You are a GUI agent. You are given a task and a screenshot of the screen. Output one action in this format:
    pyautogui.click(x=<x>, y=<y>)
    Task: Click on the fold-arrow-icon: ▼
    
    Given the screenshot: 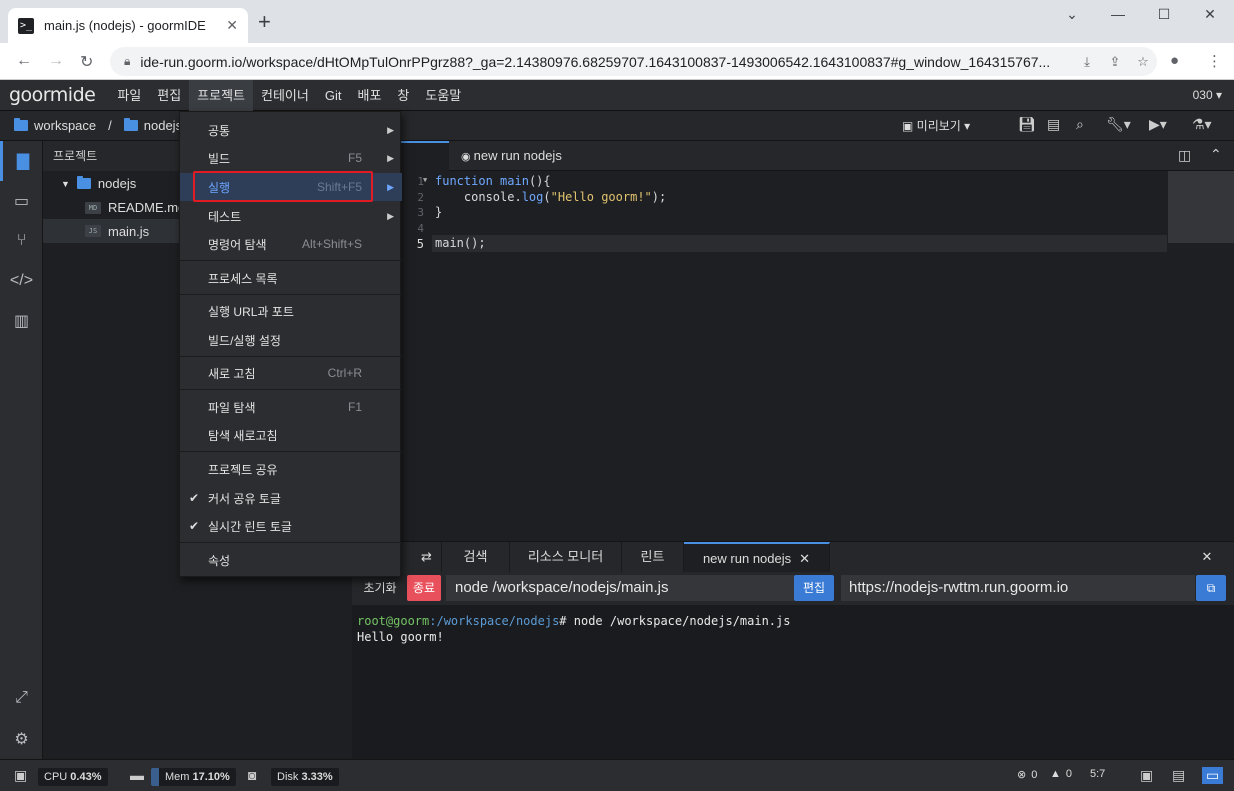 What is the action you would take?
    pyautogui.click(x=425, y=180)
    